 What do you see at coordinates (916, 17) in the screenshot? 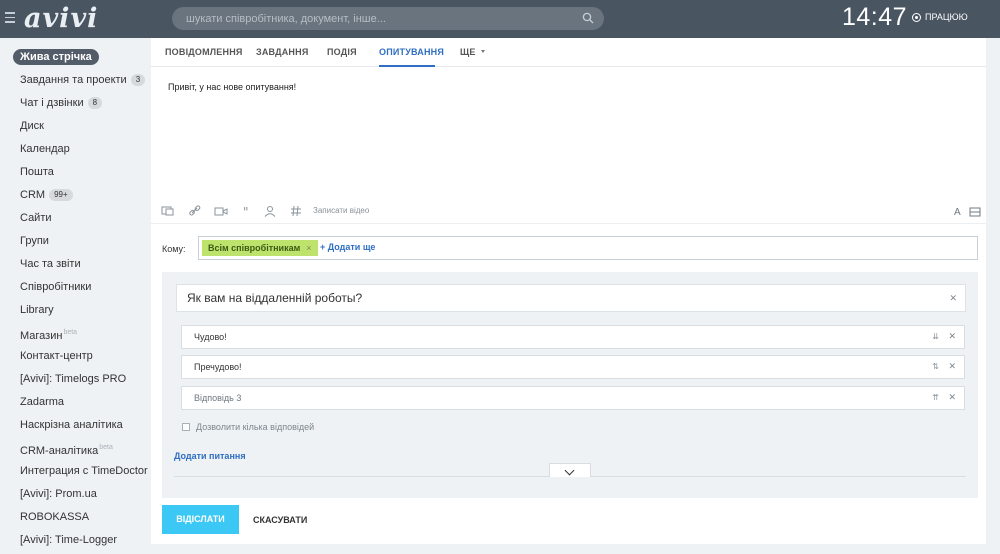
I see `status-icon` at bounding box center [916, 17].